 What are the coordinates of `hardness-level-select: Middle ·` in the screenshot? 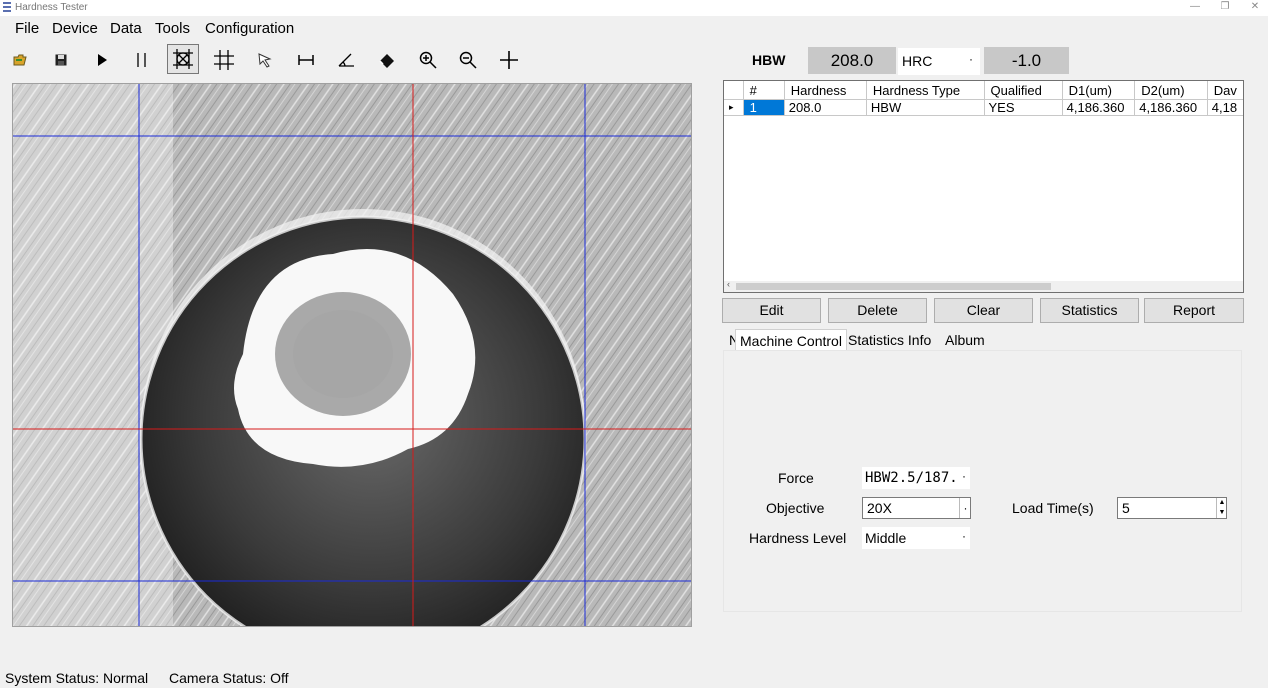 It's located at (916, 538).